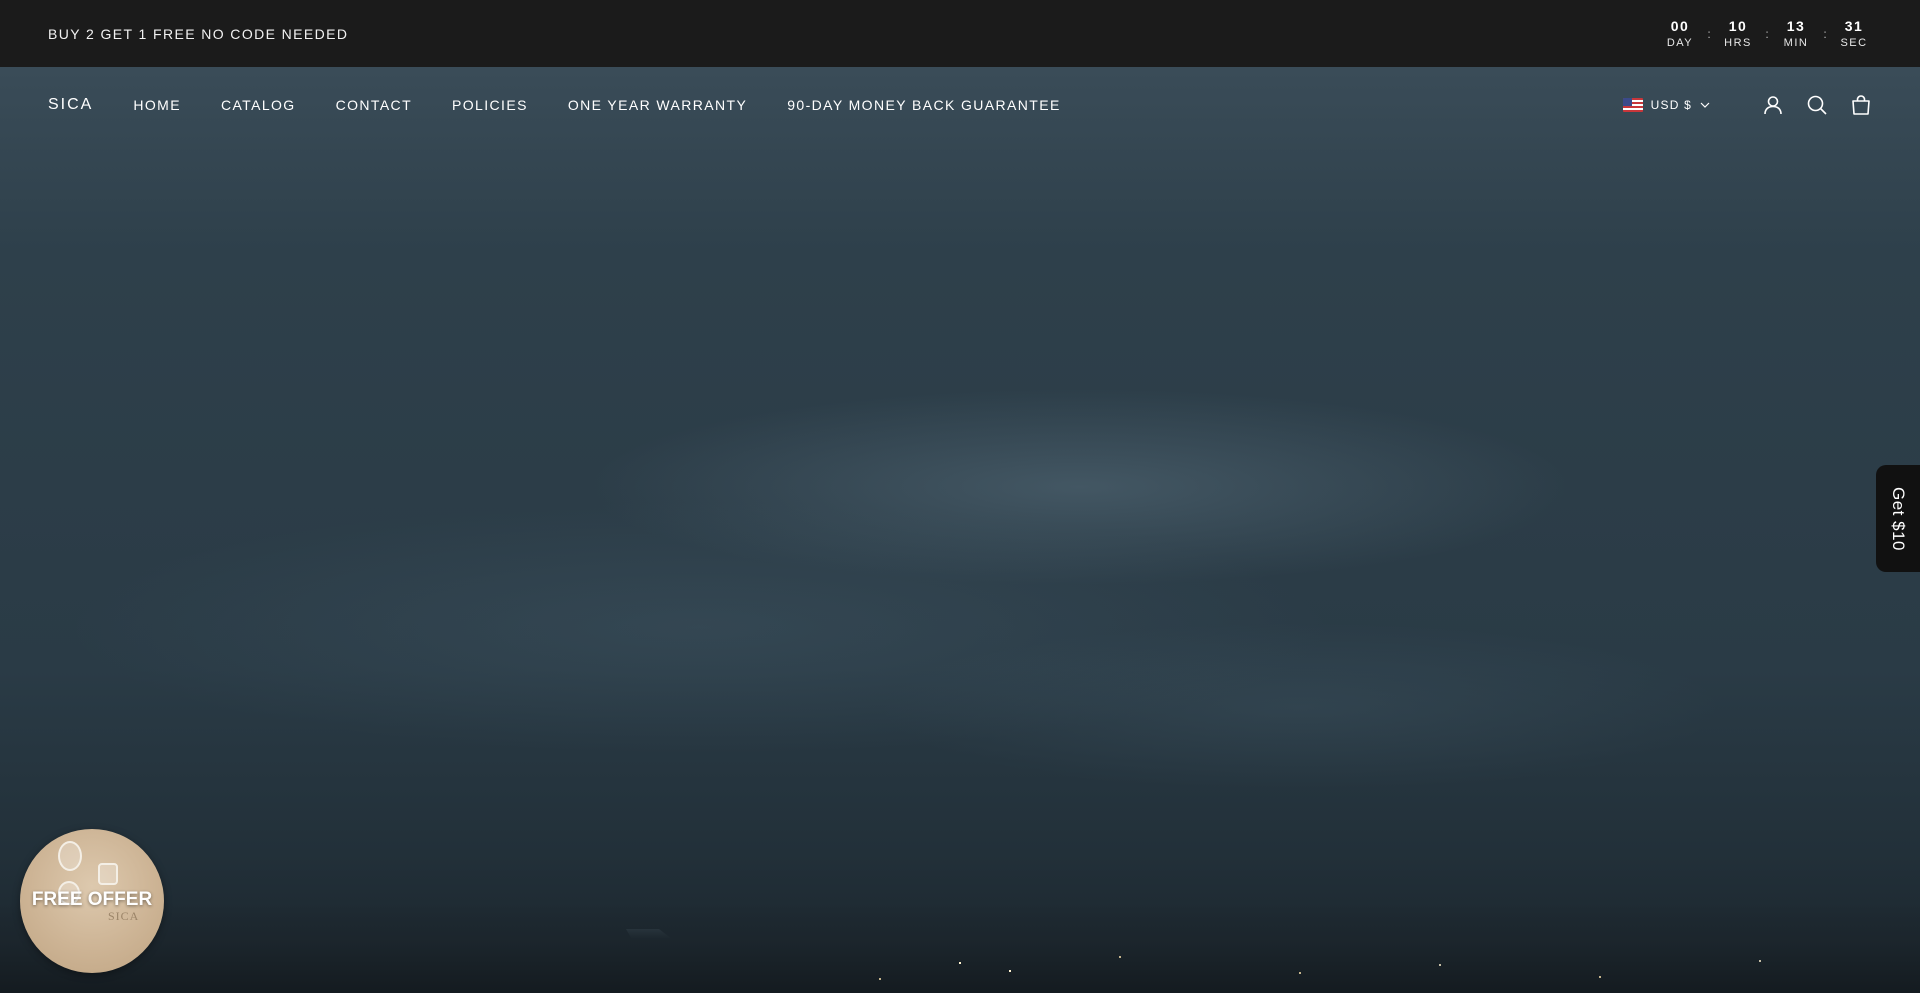 This screenshot has height=993, width=1920. What do you see at coordinates (1796, 25) in the screenshot?
I see `countdown-minutes-value: 13` at bounding box center [1796, 25].